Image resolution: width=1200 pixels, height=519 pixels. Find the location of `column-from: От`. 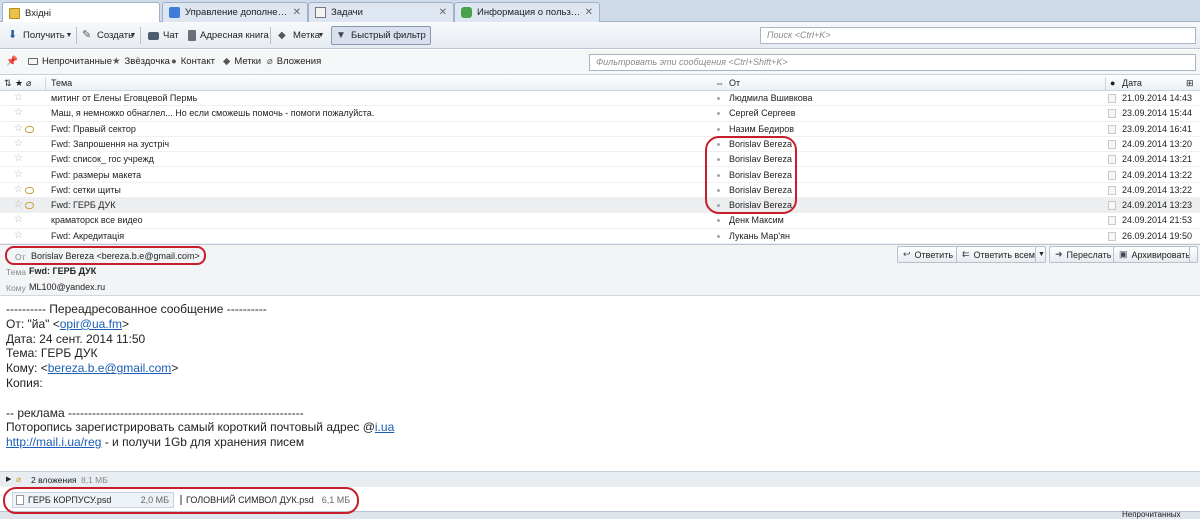

column-from: От is located at coordinates (734, 83).